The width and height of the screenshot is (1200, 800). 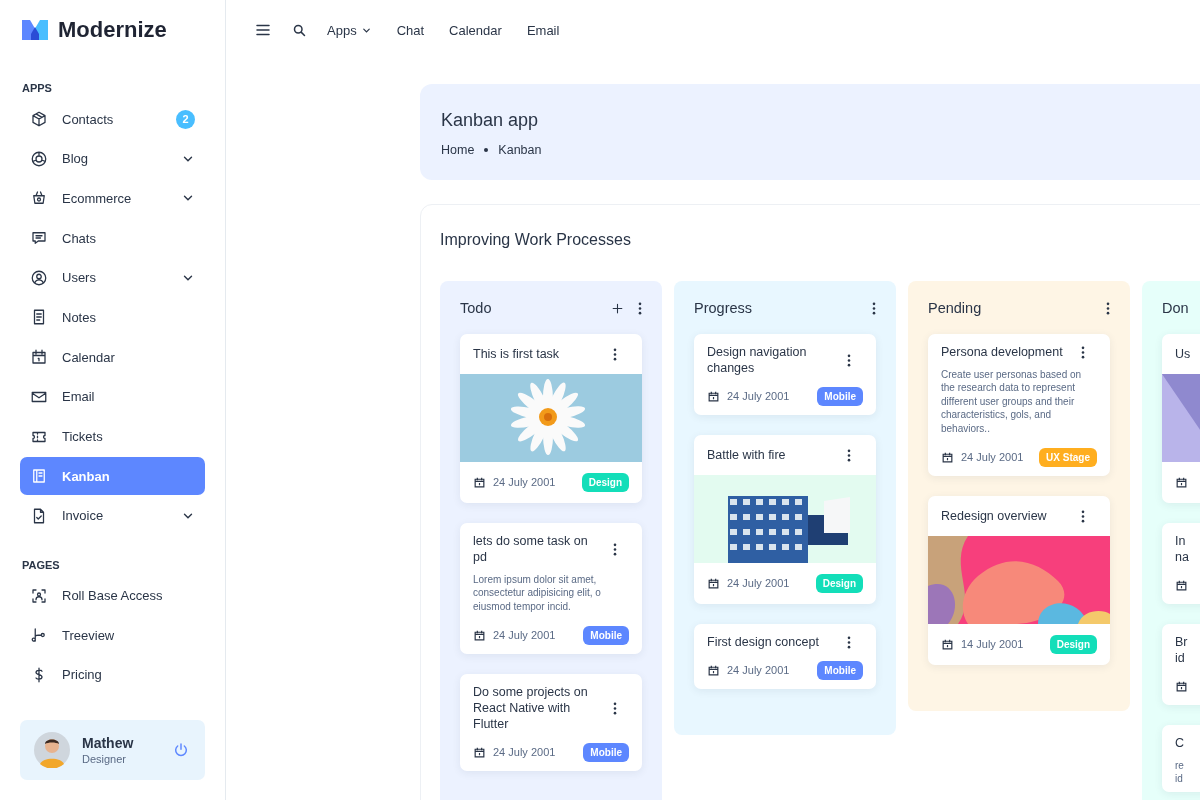 What do you see at coordinates (476, 308) in the screenshot?
I see `column-title: Todo` at bounding box center [476, 308].